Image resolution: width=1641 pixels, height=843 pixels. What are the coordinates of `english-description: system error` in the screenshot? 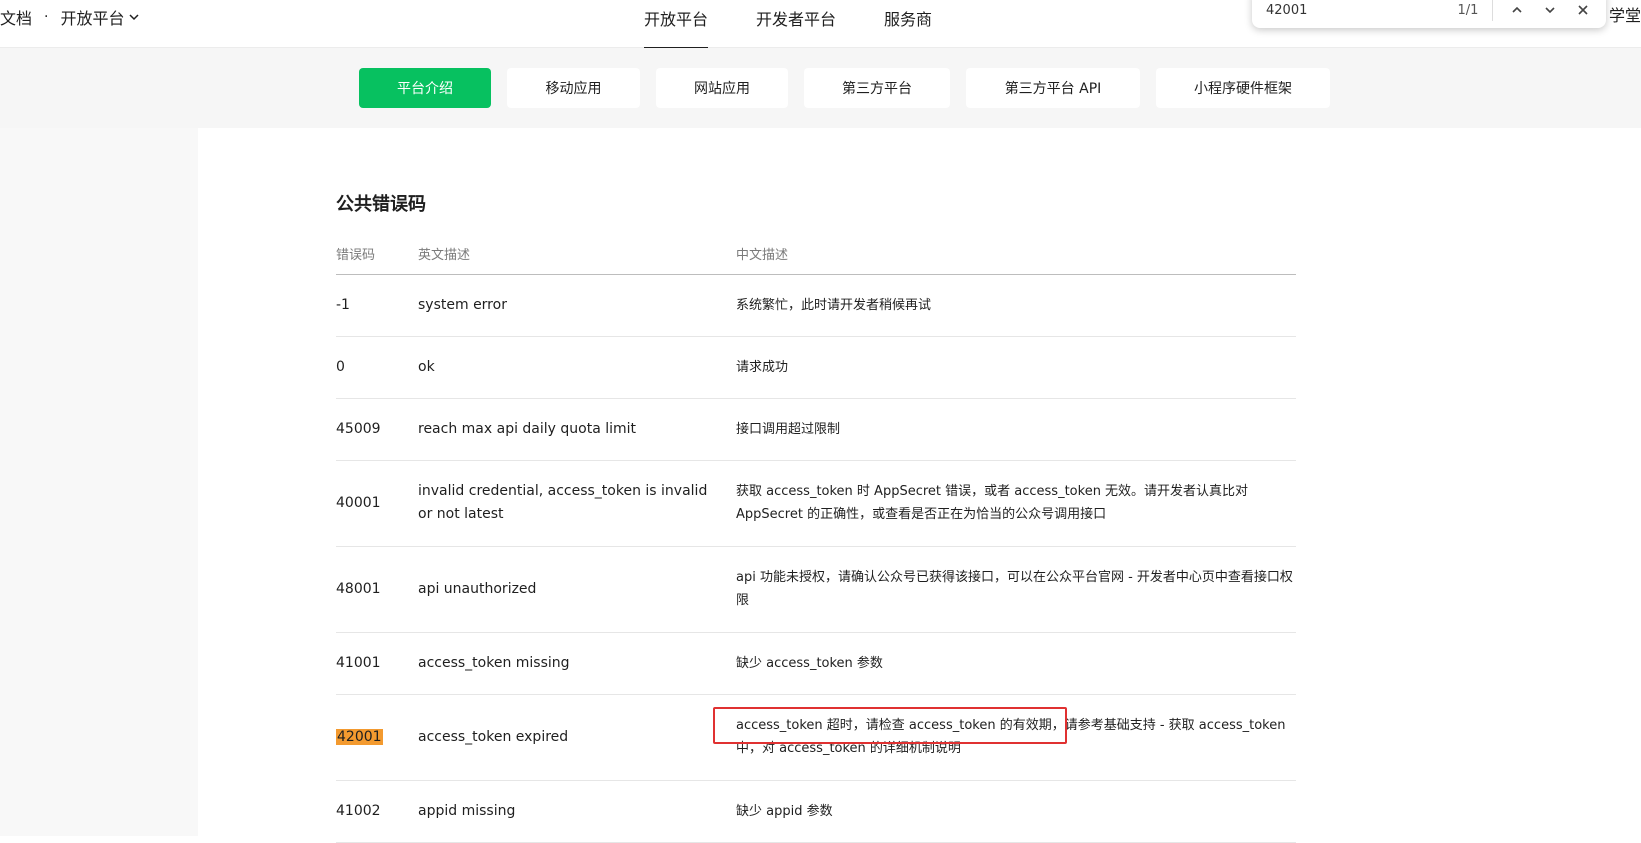 It's located at (577, 305).